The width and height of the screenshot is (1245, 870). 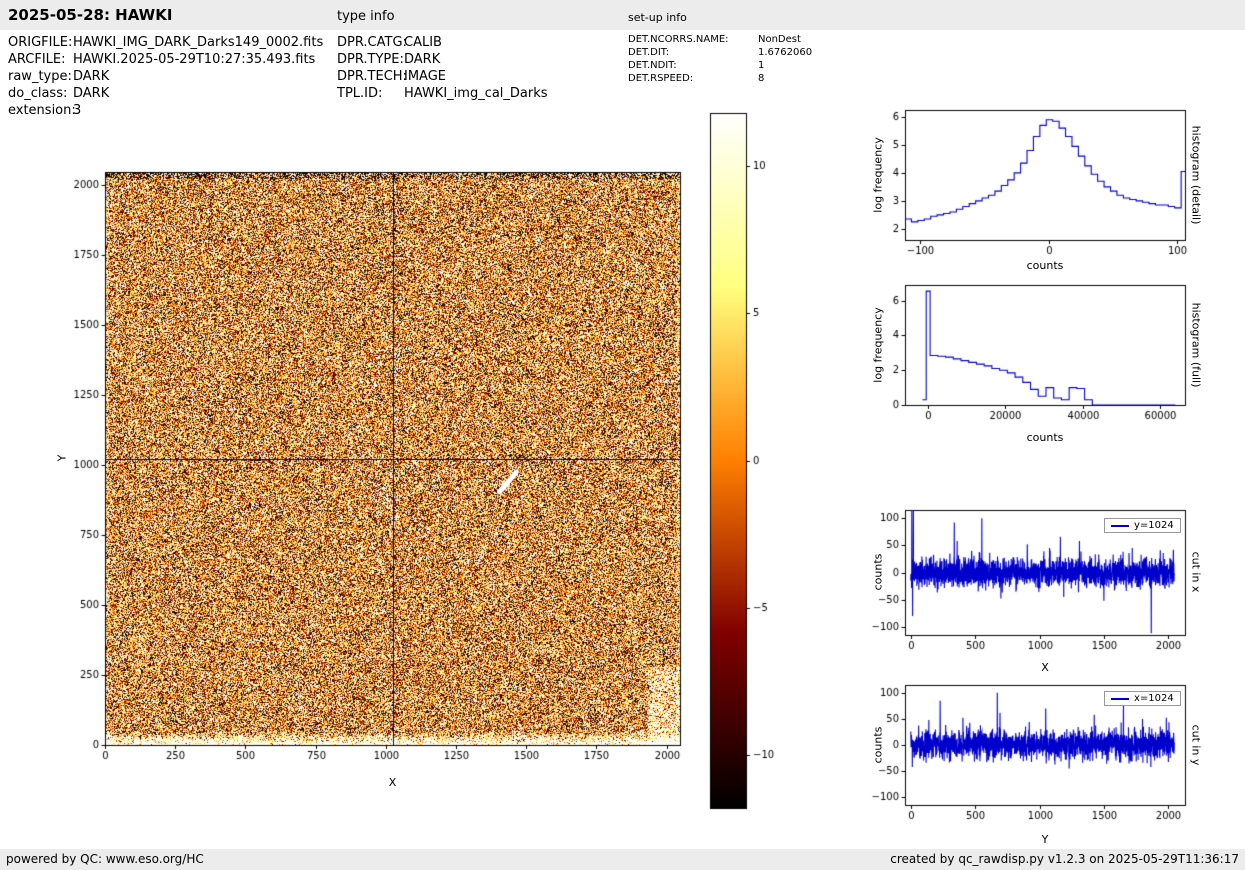 What do you see at coordinates (878, 345) in the screenshot?
I see `hist-full-ylabel: log frequency` at bounding box center [878, 345].